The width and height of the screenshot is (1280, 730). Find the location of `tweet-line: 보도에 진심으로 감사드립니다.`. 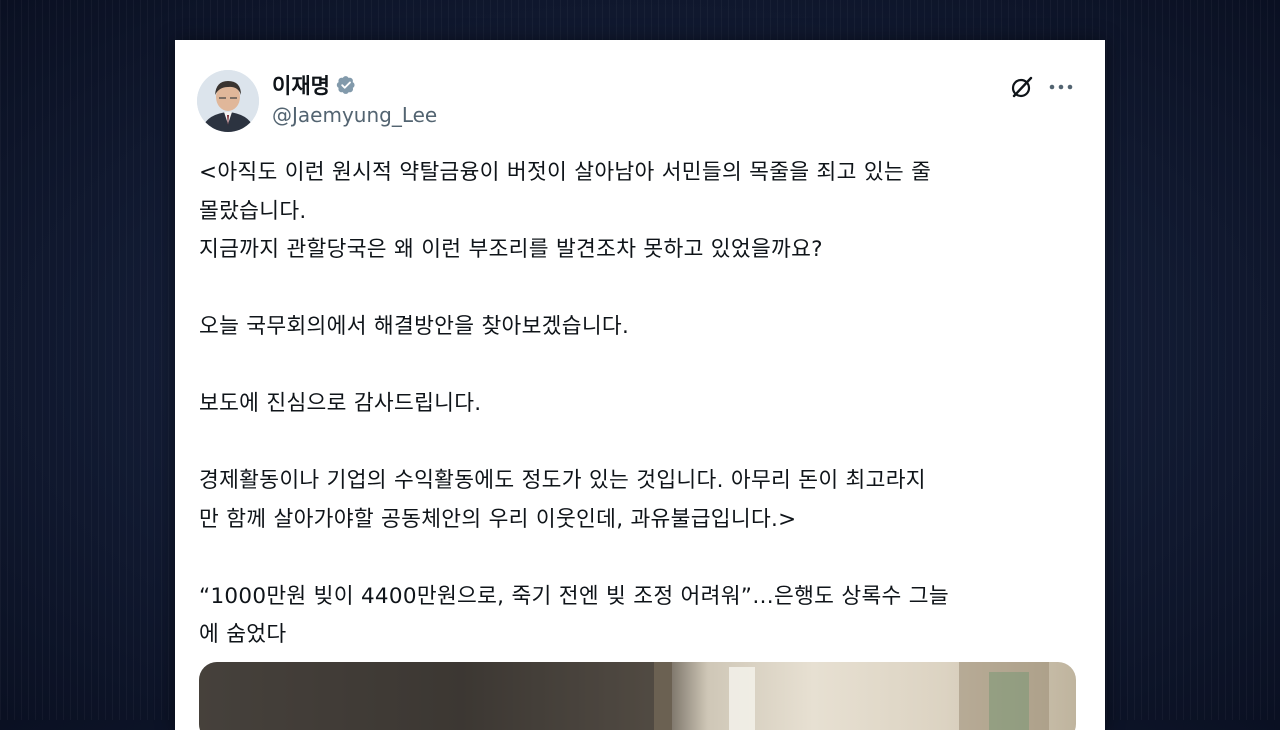

tweet-line: 보도에 진심으로 감사드립니다. is located at coordinates (340, 403).